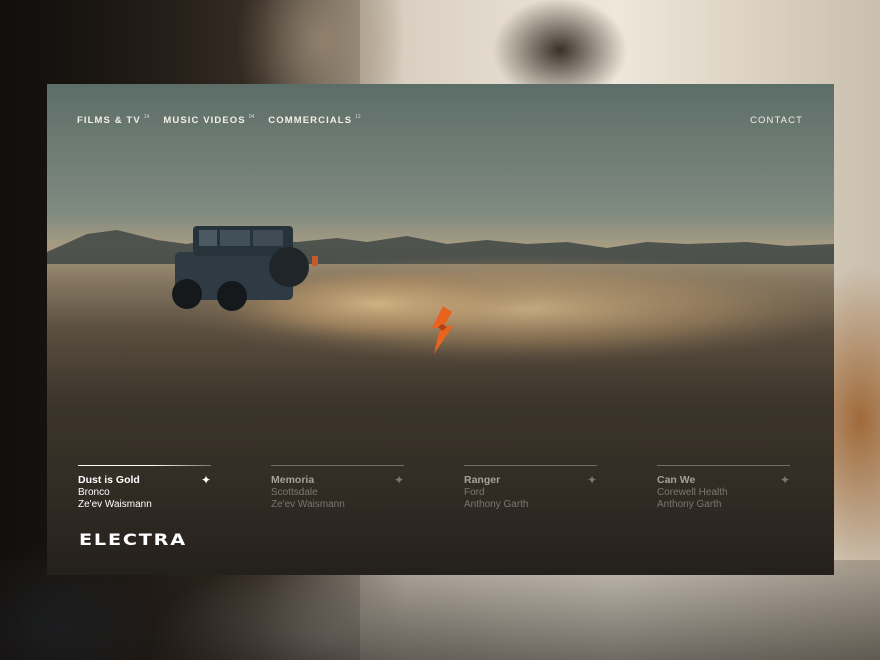  Describe the element at coordinates (204, 120) in the screenshot. I see `nav-music-videos-label: MUSIC VIDEOS` at that location.